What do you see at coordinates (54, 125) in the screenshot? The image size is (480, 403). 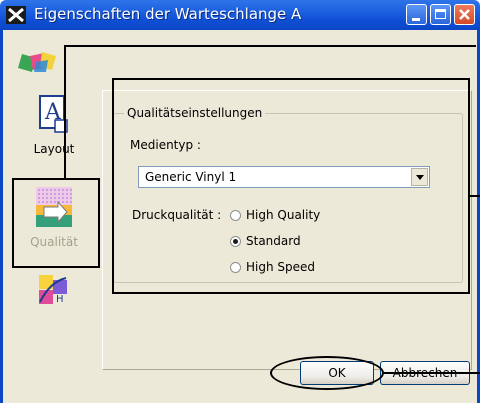 I see `nav-item-layout: A Layout` at bounding box center [54, 125].